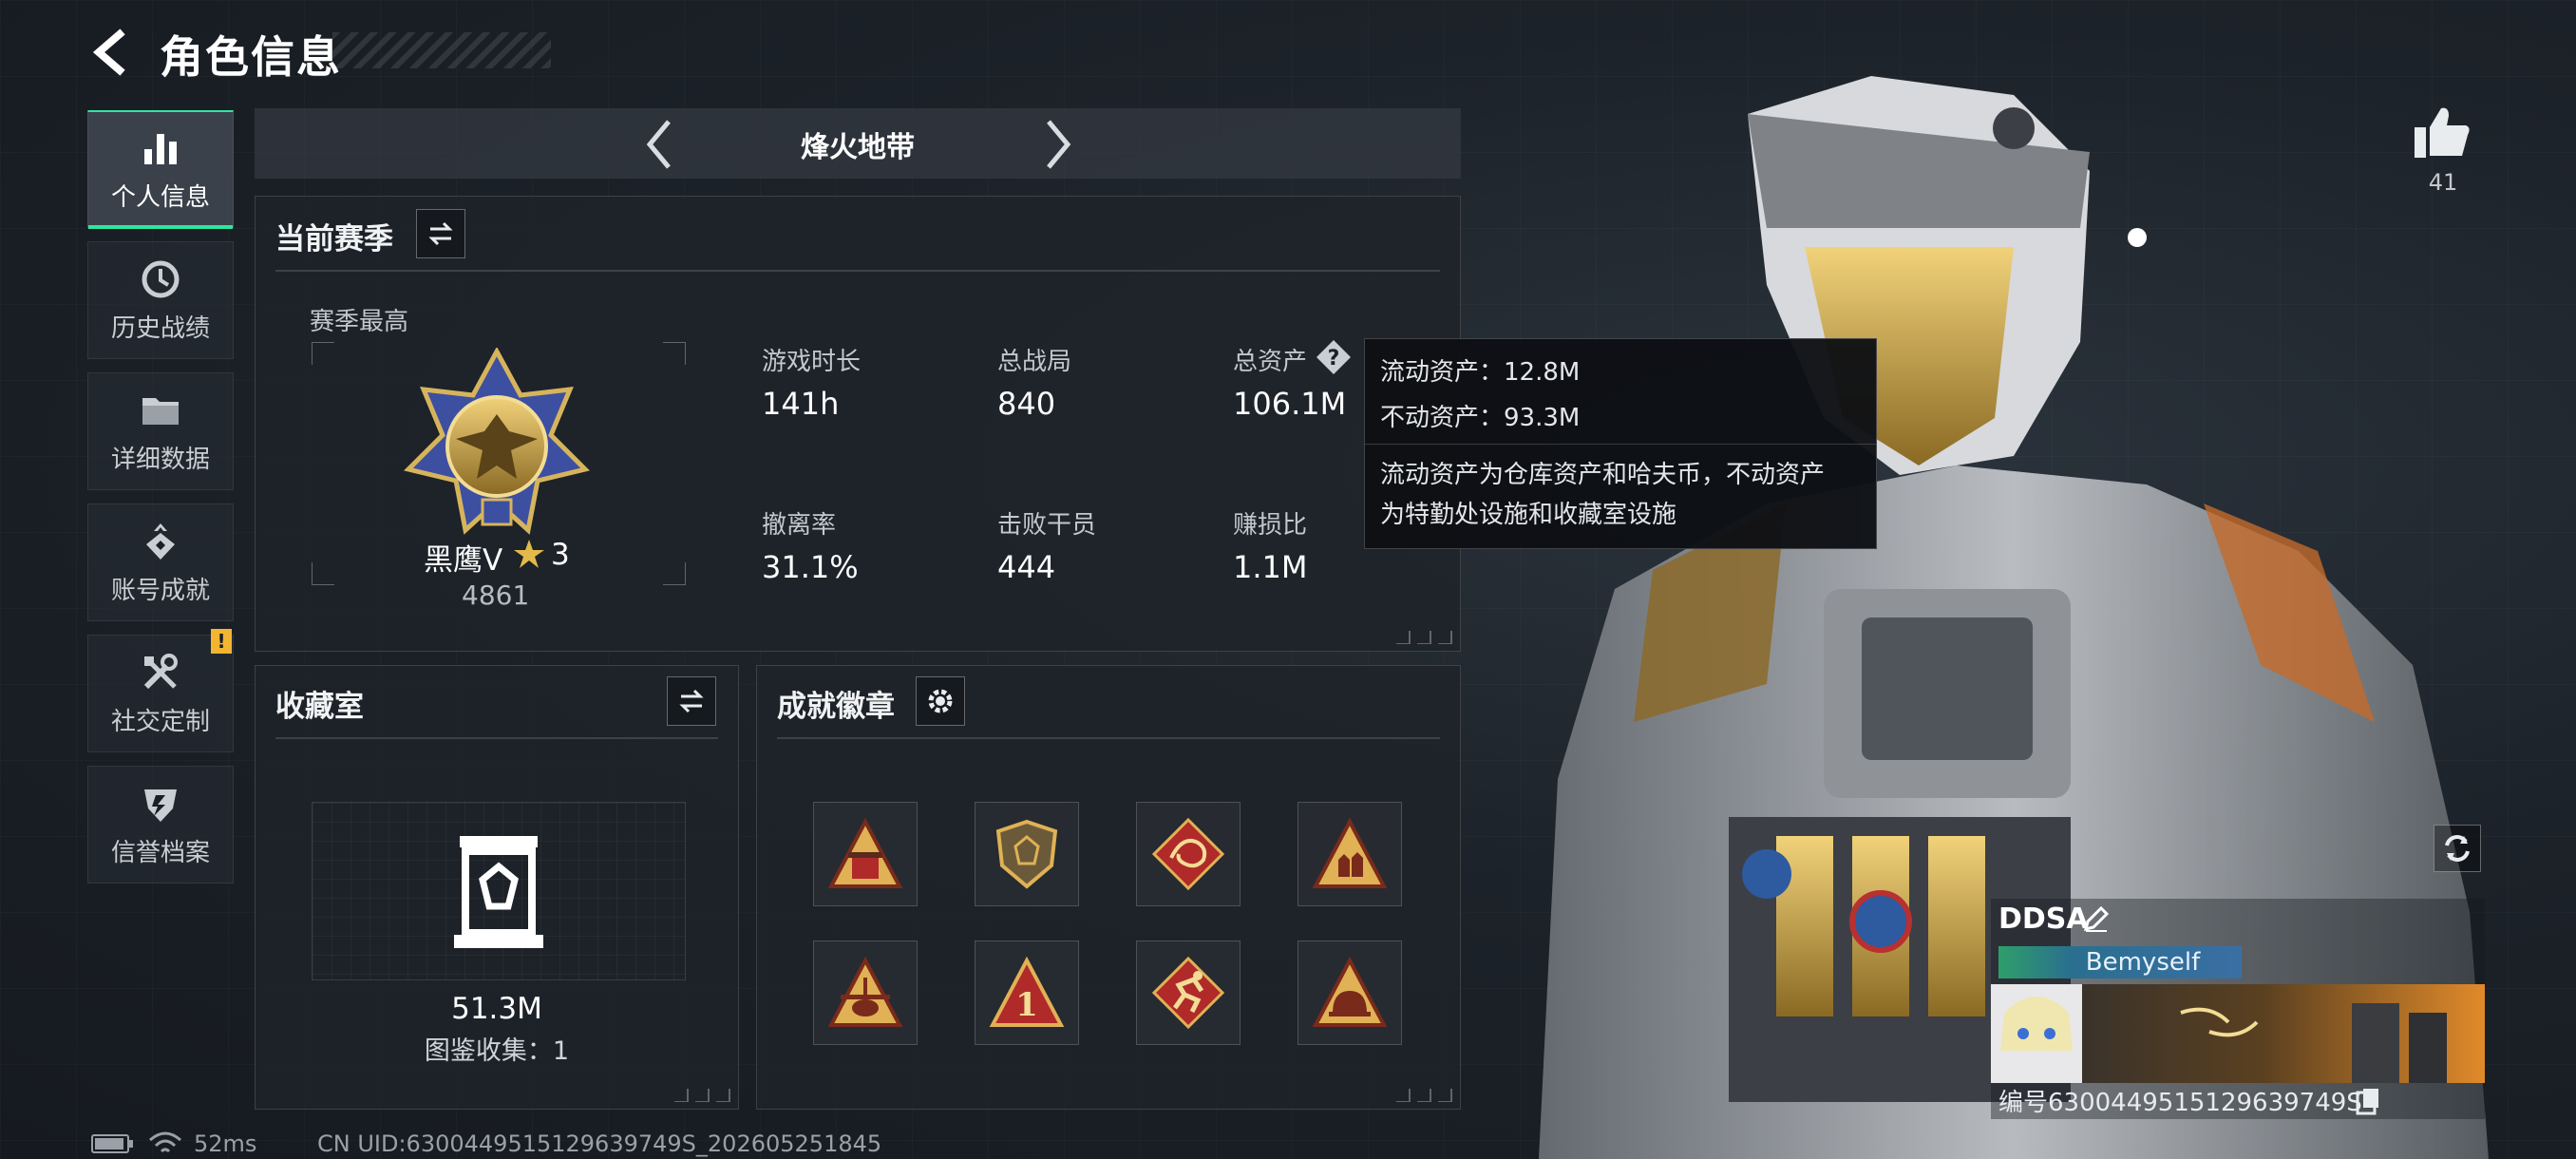 The width and height of the screenshot is (2576, 1159). Describe the element at coordinates (812, 362) in the screenshot. I see `stat-label-playtime: 游戏时长` at that location.